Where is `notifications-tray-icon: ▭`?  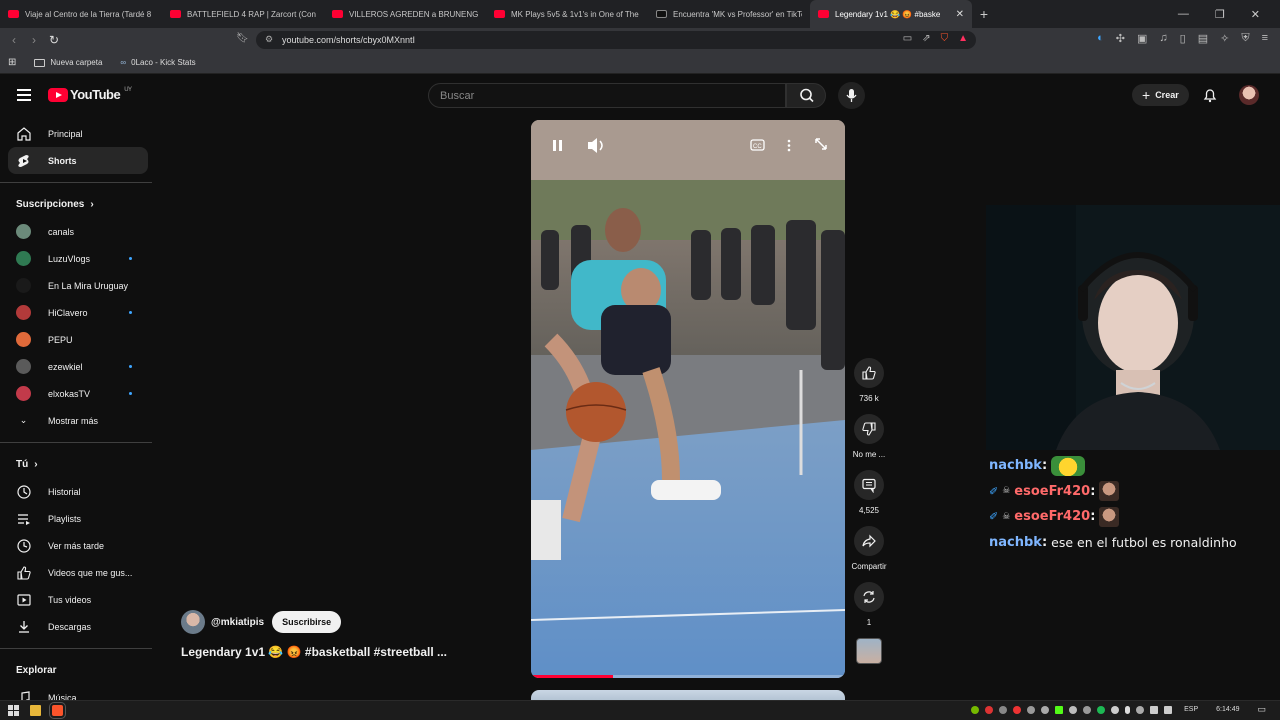 notifications-tray-icon: ▭ is located at coordinates (1261, 709).